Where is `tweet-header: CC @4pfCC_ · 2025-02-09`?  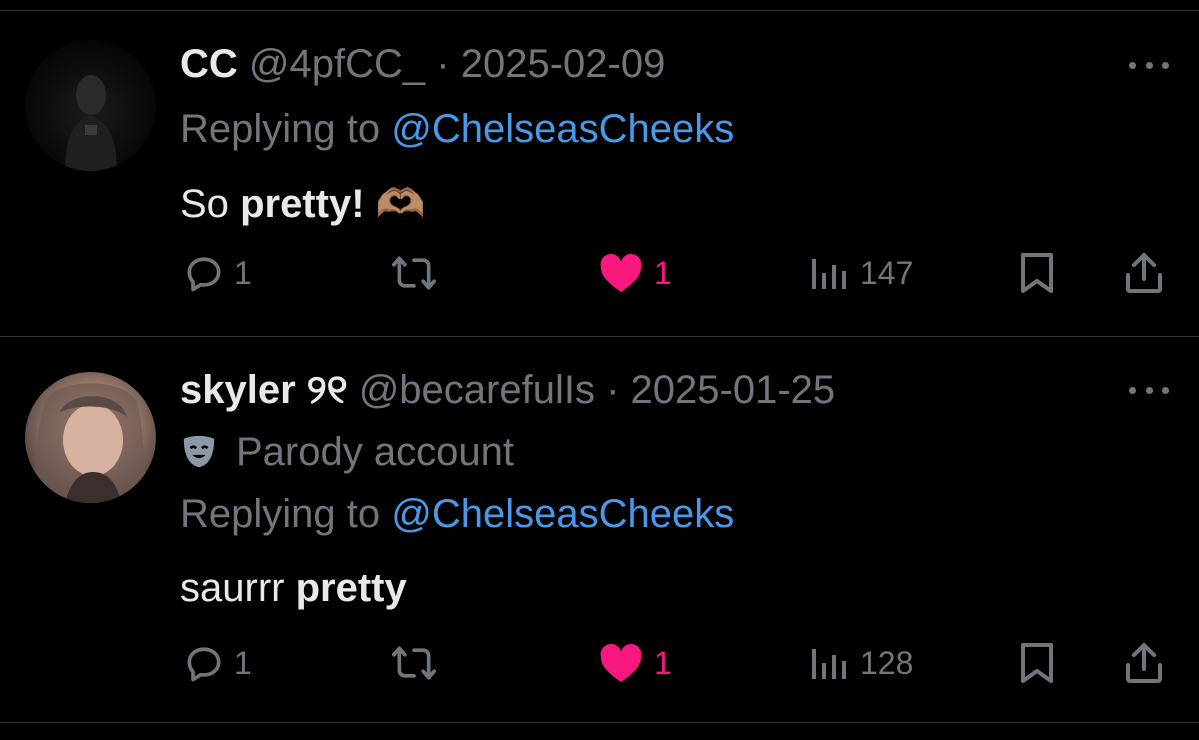 tweet-header: CC @4pfCC_ · 2025-02-09 is located at coordinates (422, 64).